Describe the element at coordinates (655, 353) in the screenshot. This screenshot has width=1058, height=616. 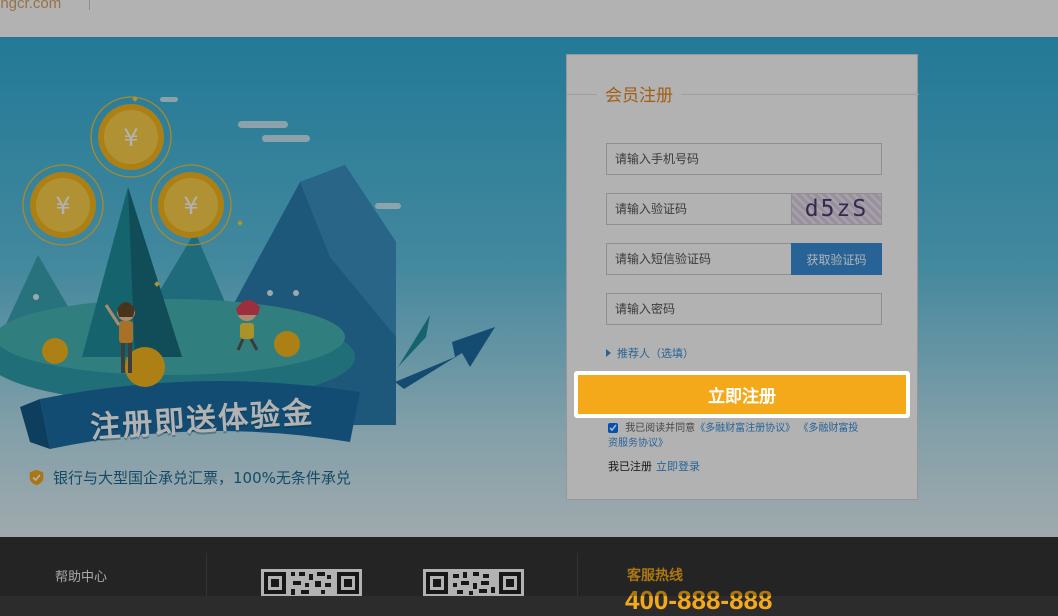
I see `referrer-label: 推荐人（选填）` at that location.